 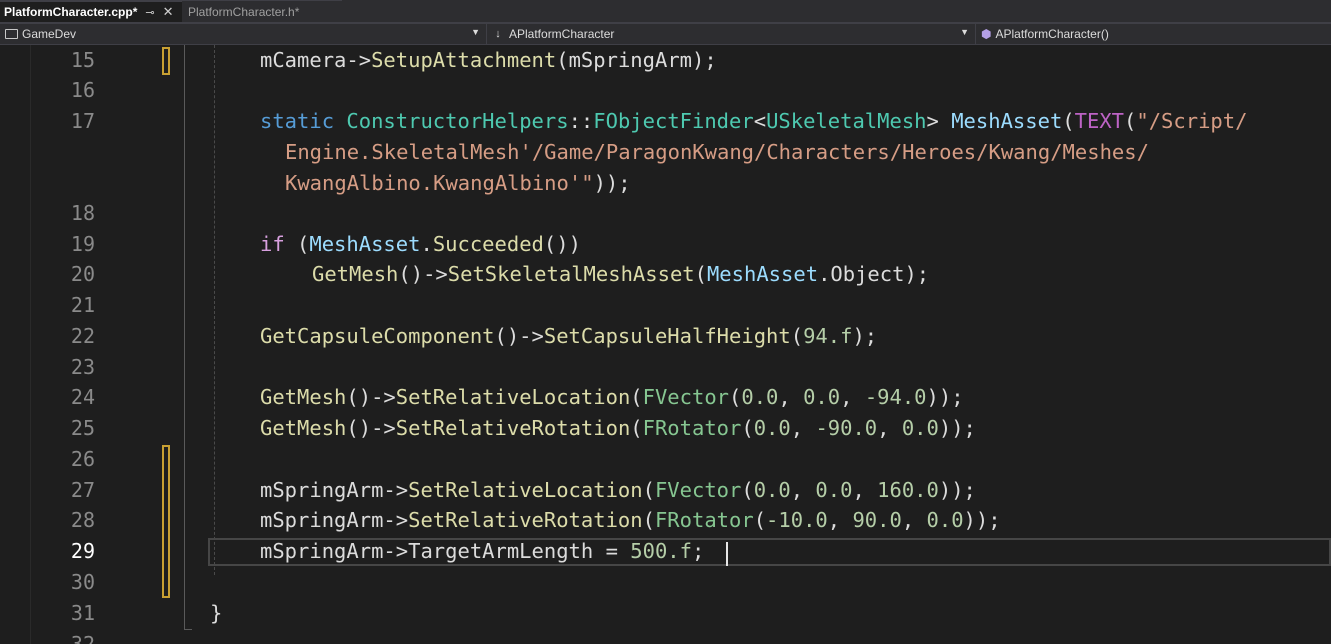 What do you see at coordinates (82, 274) in the screenshot?
I see `line-number: 20` at bounding box center [82, 274].